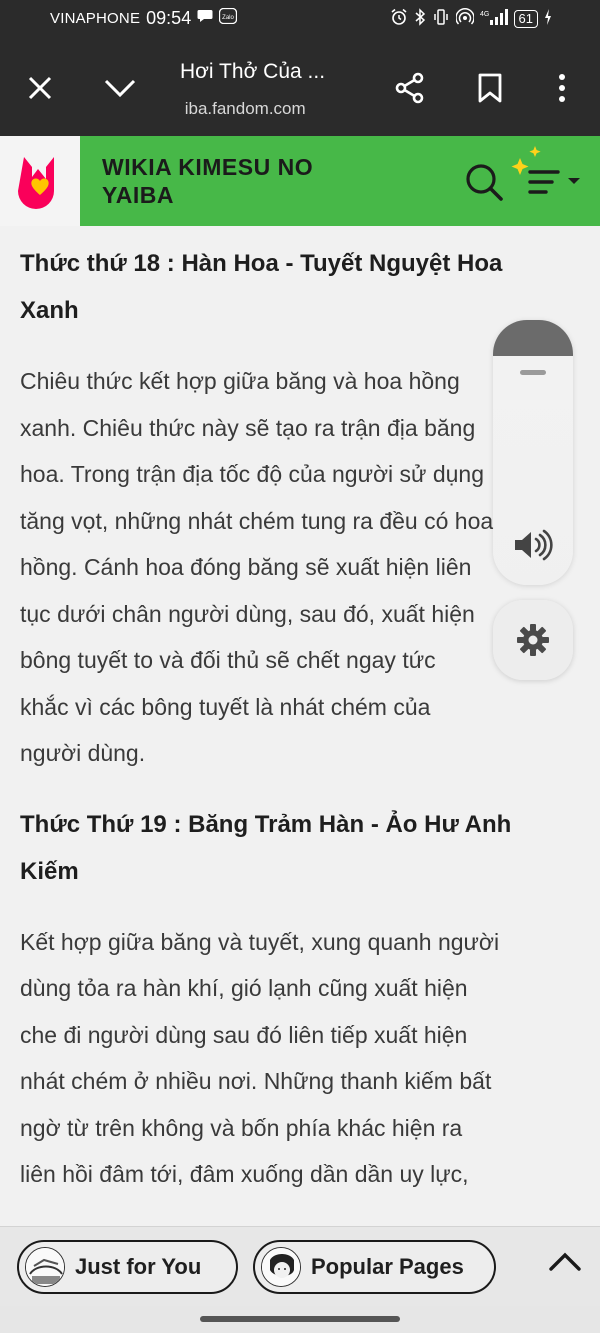  I want to click on drag-indicator, so click(533, 372).